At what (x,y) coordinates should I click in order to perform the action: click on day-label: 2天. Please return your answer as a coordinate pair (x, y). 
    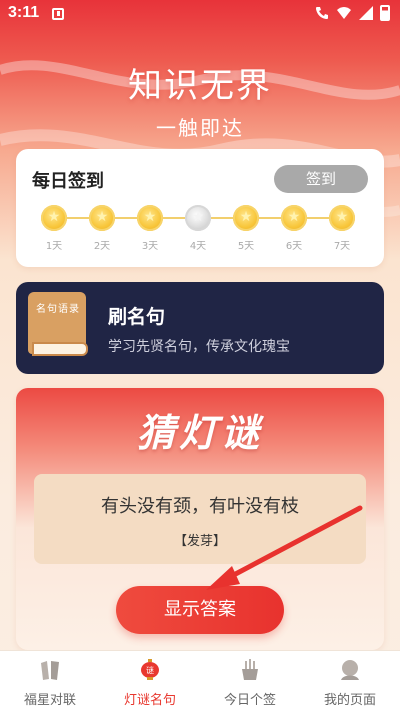
    Looking at the image, I should click on (102, 246).